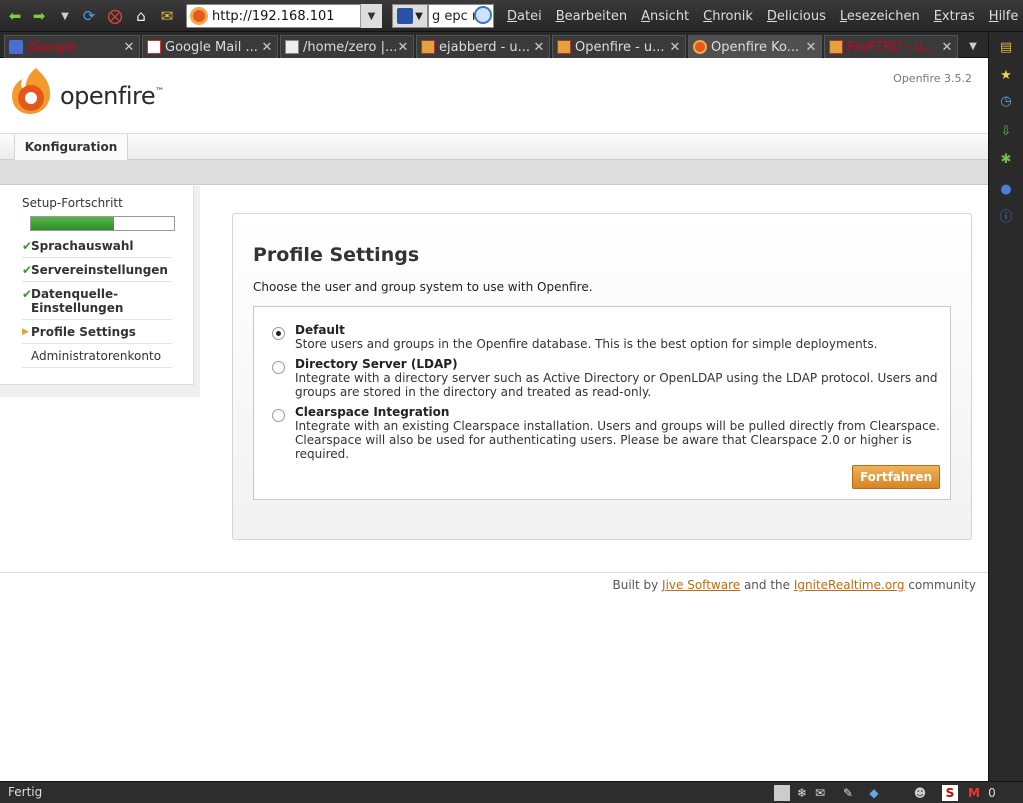 The image size is (1023, 803). Describe the element at coordinates (802, 793) in the screenshot. I see `snowflake-icon: ❄` at that location.